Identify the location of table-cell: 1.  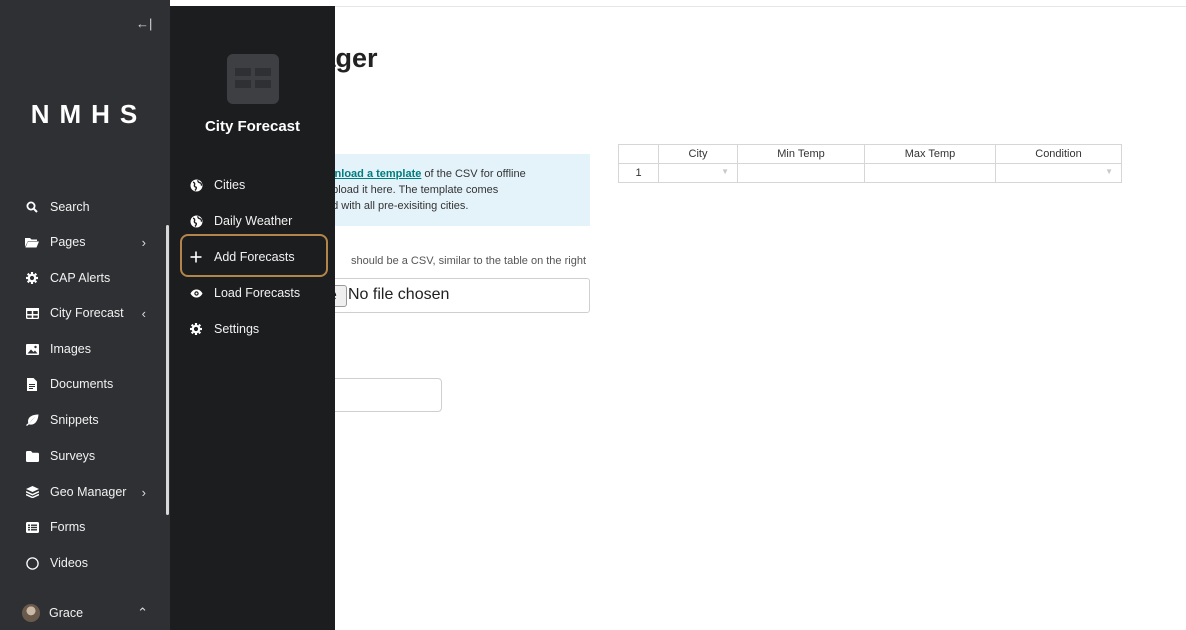
(638, 173).